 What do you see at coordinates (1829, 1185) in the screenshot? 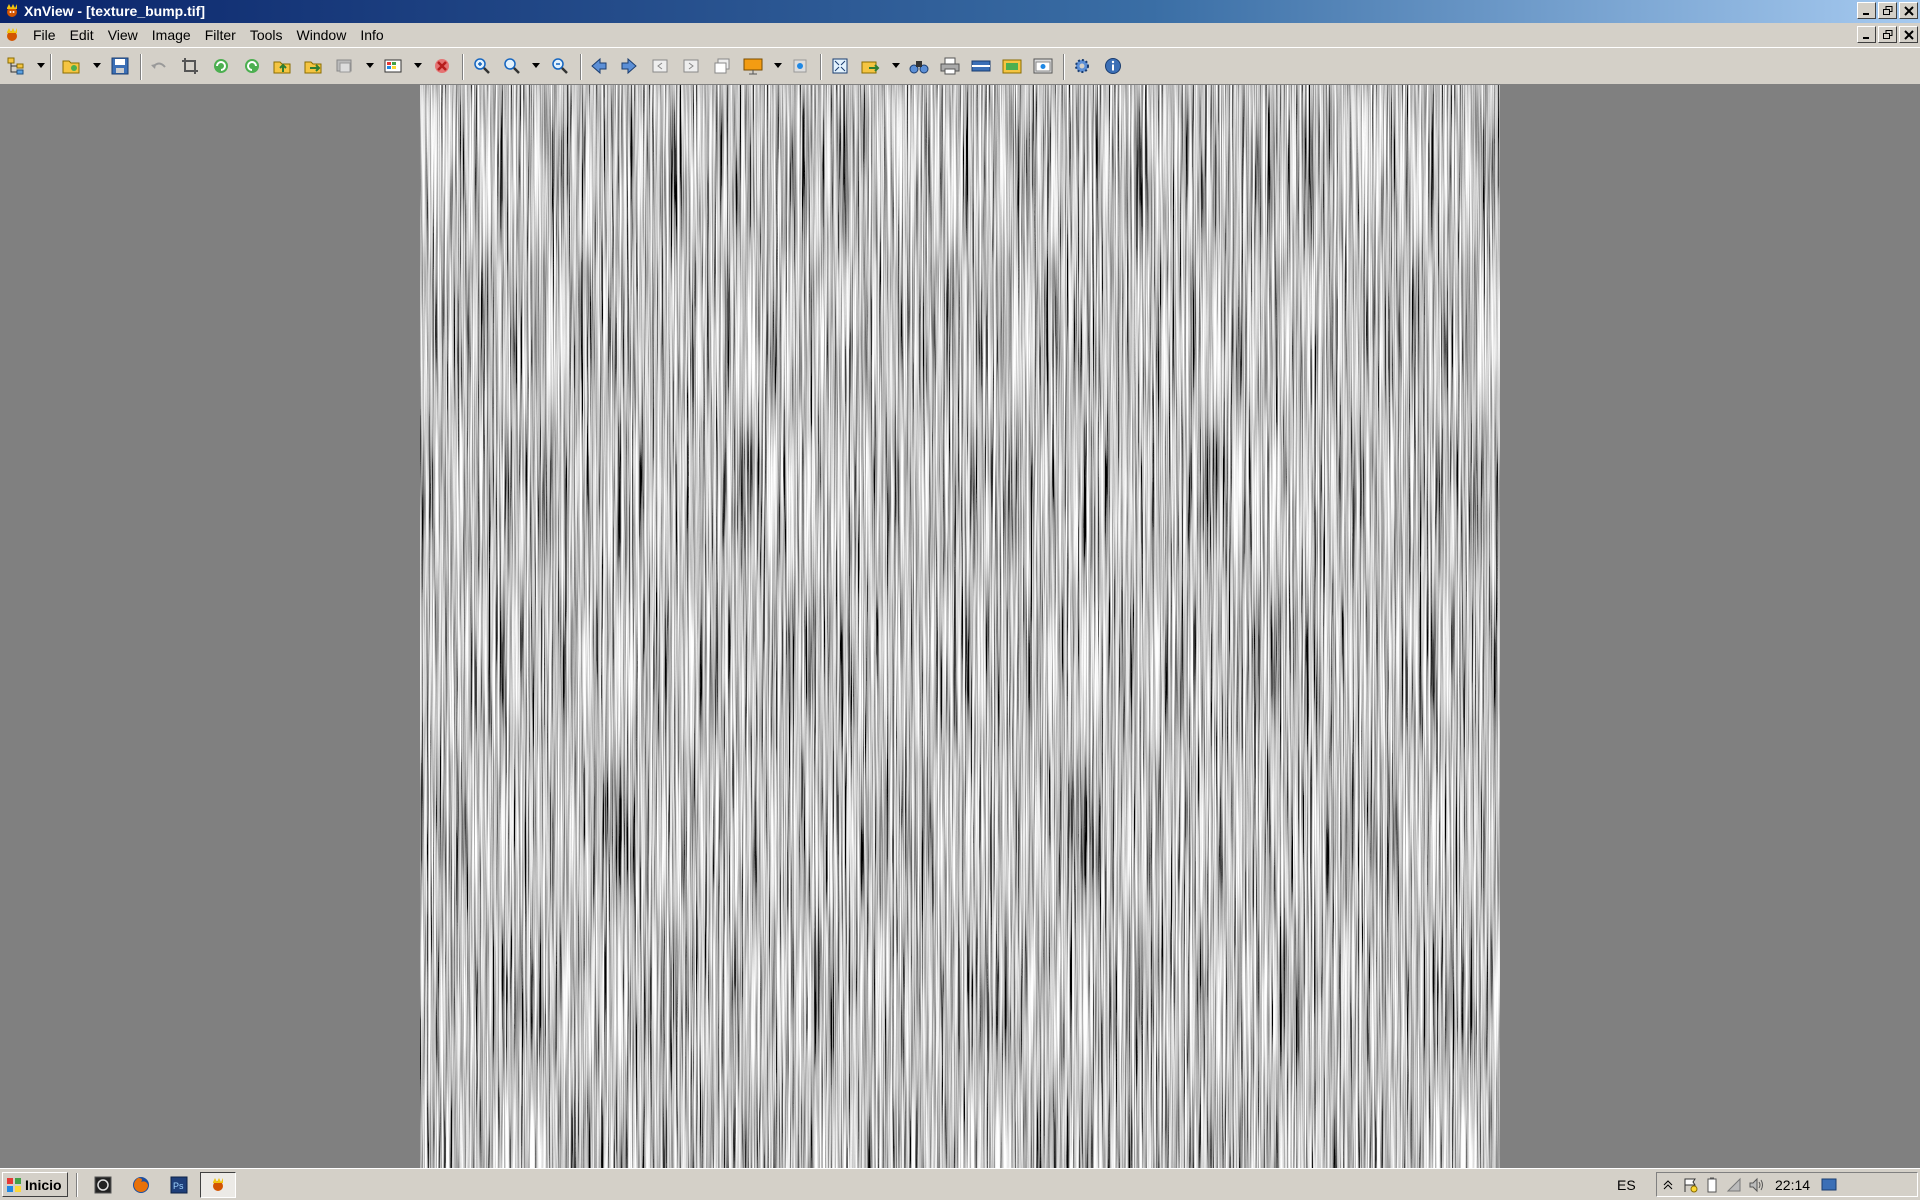
I see `show-desktop-icon` at bounding box center [1829, 1185].